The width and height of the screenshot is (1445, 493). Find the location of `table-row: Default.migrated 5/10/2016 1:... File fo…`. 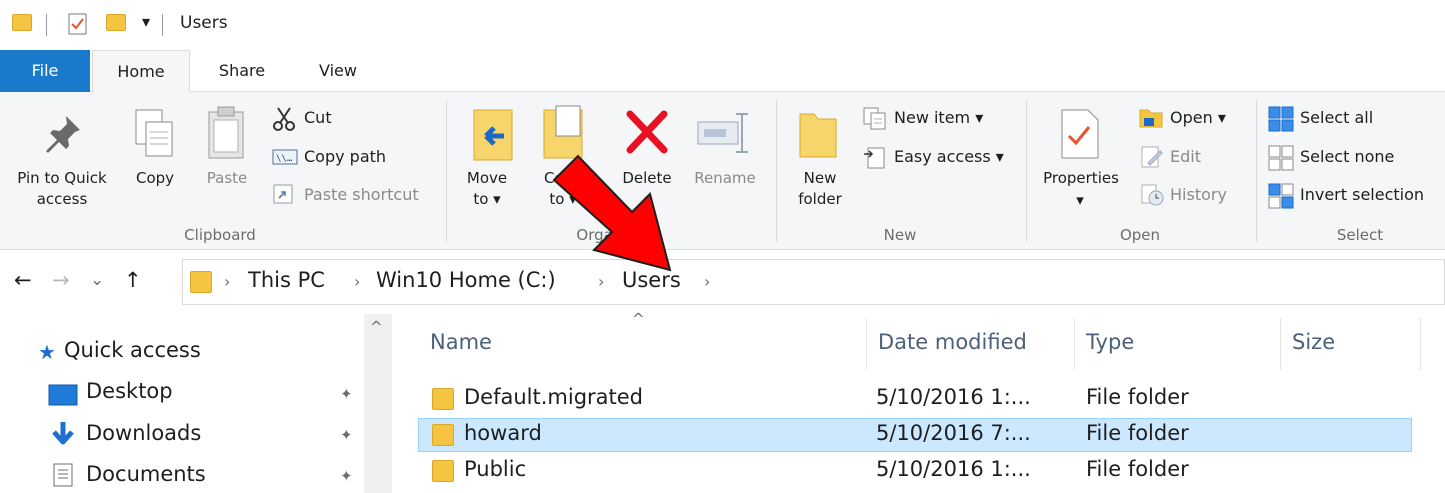

table-row: Default.migrated 5/10/2016 1:... File fo… is located at coordinates (915, 399).